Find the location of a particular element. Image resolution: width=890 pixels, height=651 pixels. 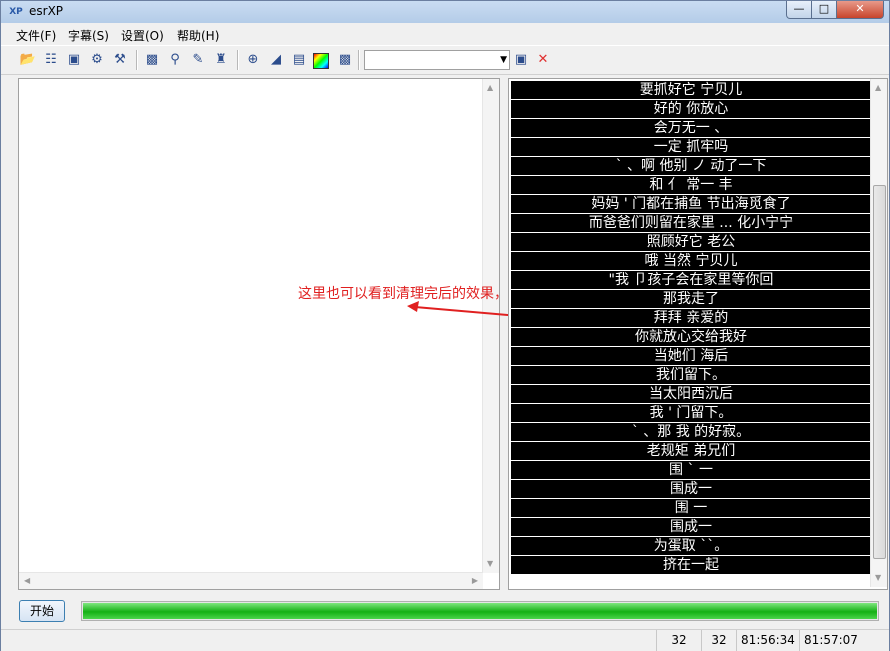

progress-bar is located at coordinates (480, 611).